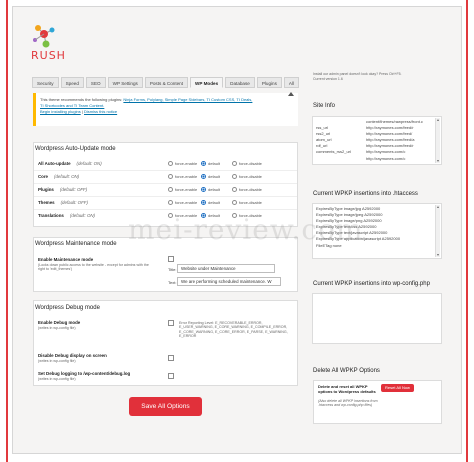 The height and width of the screenshot is (462, 474). Describe the element at coordinates (171, 358) in the screenshot. I see `debug-display-checkbox` at that location.